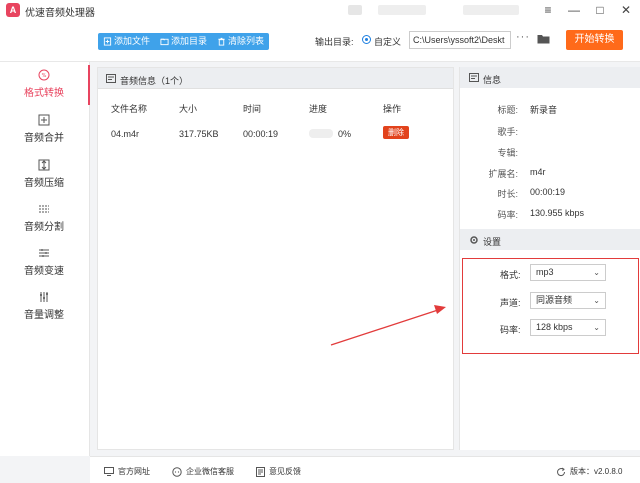 Image resolution: width=640 pixels, height=483 pixels. What do you see at coordinates (154, 81) in the screenshot?
I see `file-panel-title: 音频信息（1个）` at bounding box center [154, 81].